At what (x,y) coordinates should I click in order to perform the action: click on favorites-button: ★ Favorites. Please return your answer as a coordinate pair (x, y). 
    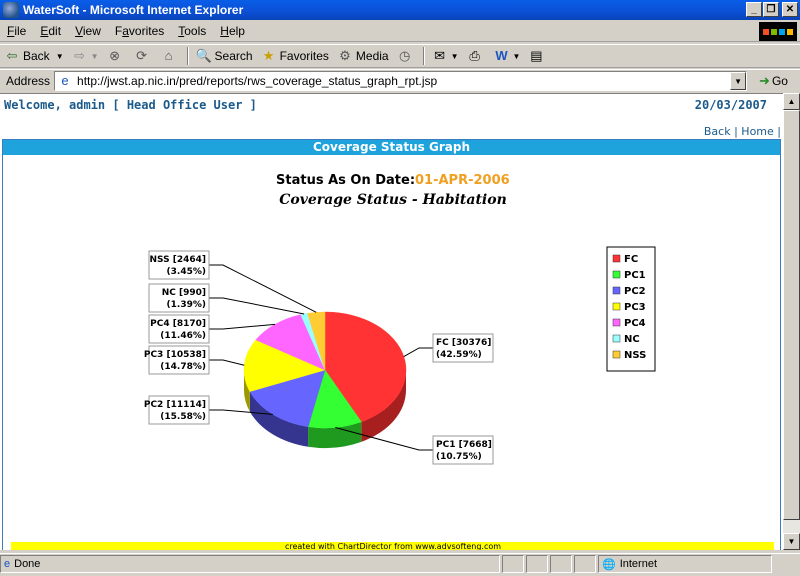
    Looking at the image, I should click on (295, 56).